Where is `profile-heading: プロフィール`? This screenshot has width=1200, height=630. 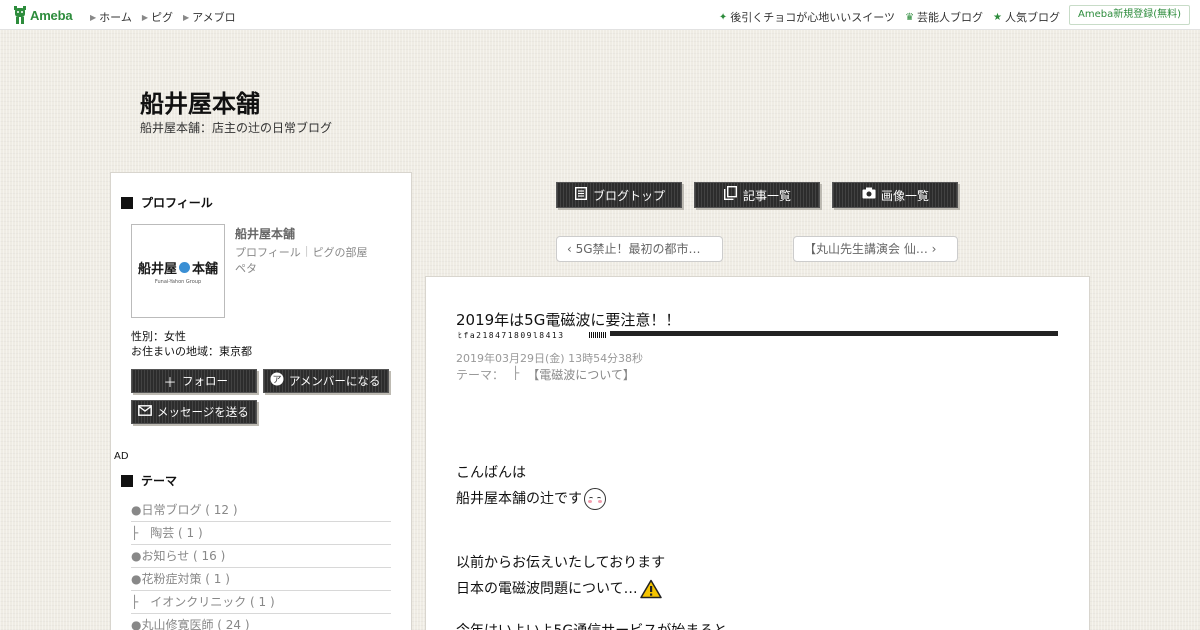
profile-heading: プロフィール is located at coordinates (167, 202).